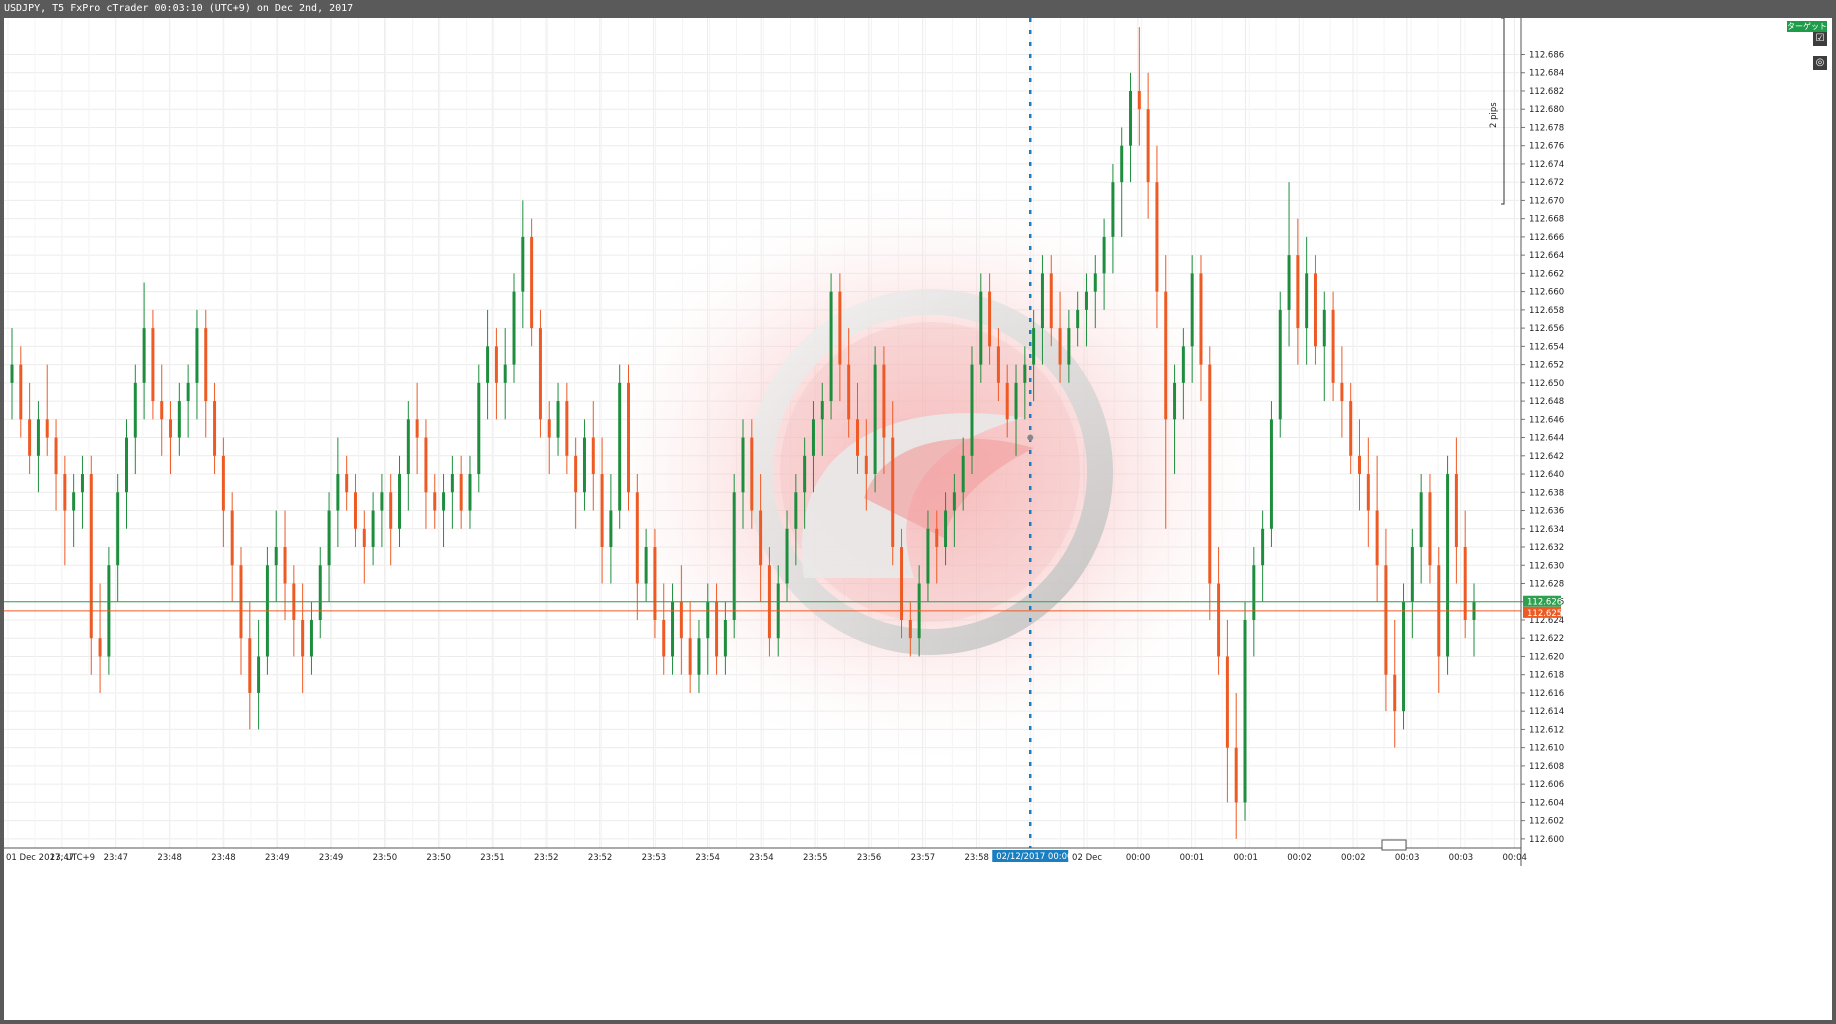 The width and height of the screenshot is (1836, 1024). Describe the element at coordinates (1546, 274) in the screenshot. I see `y-tick-label: 112.662` at that location.